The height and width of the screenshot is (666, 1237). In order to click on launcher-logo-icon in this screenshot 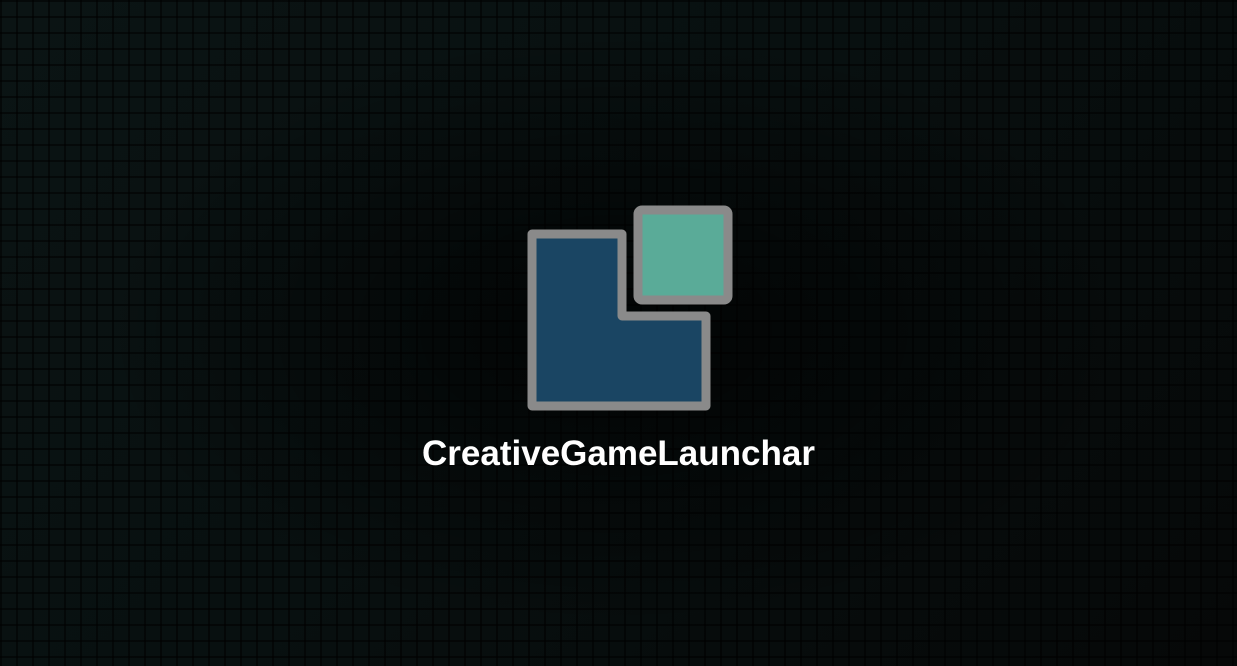, I will do `click(631, 309)`.